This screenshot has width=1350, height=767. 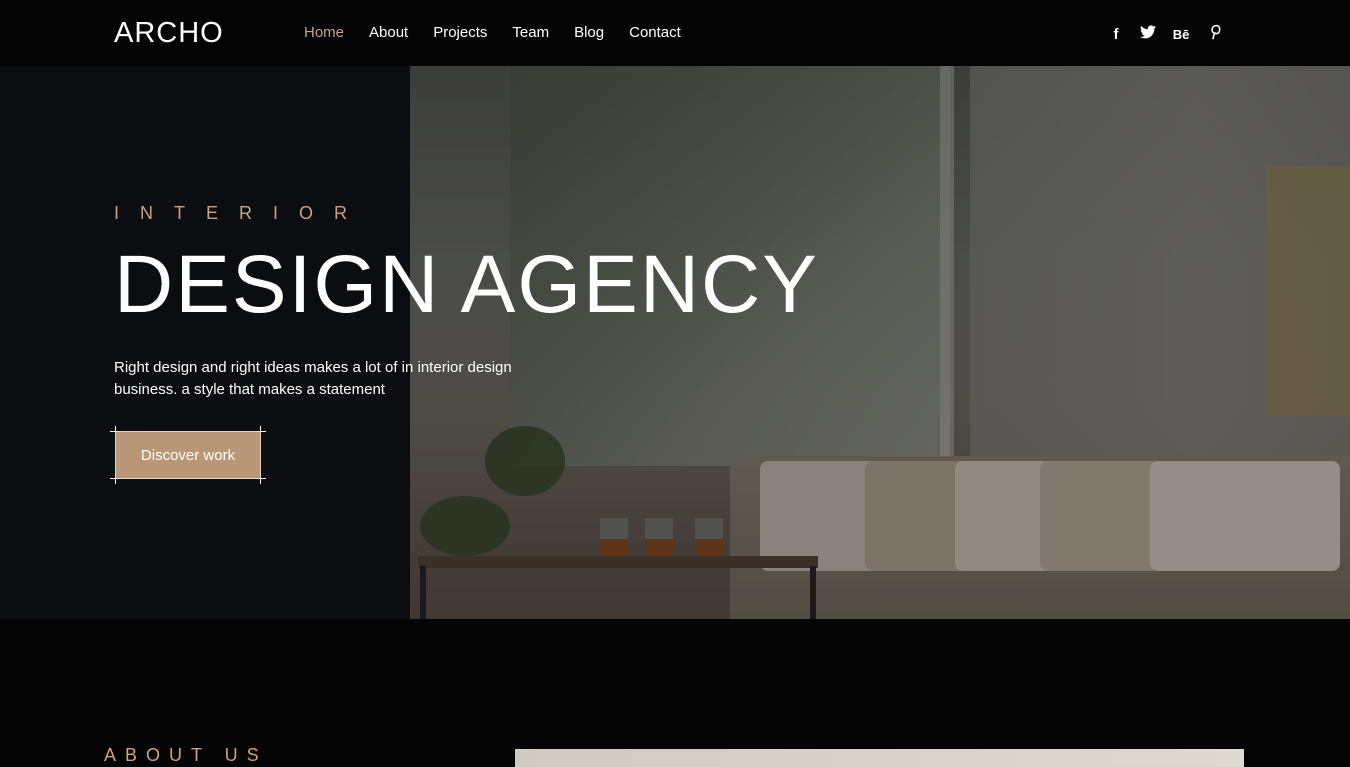 I want to click on nav-contact: Contact, so click(x=655, y=32).